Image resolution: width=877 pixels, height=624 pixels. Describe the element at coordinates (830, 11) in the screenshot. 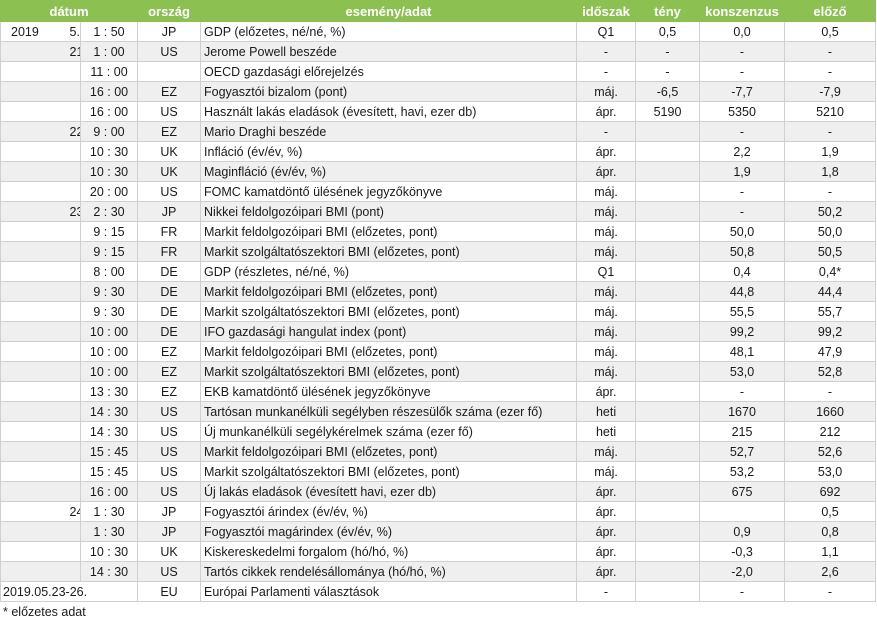

I see `header-elozo: előző` at that location.